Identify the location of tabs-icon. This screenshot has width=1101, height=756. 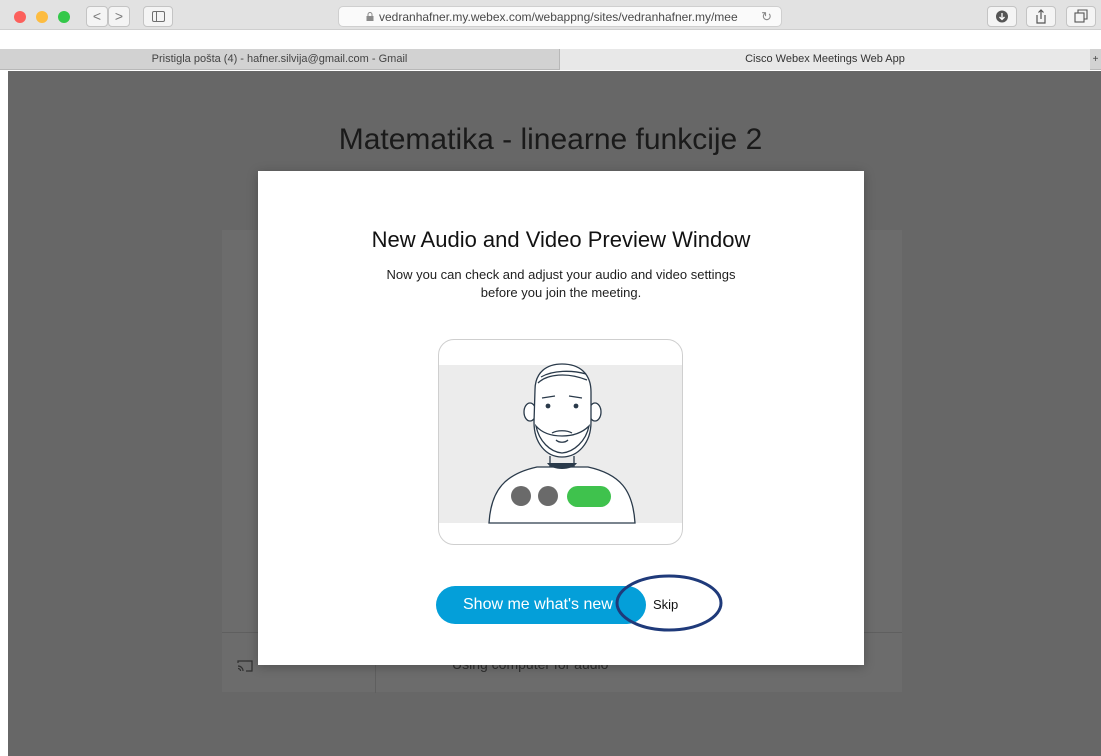
(1081, 16).